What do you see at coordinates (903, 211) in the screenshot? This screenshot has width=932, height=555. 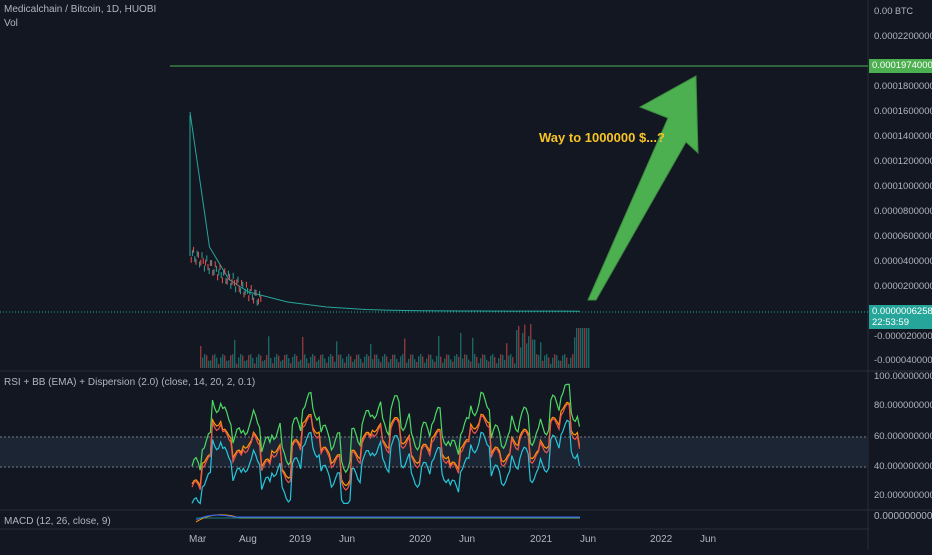 I see `price-tick-label: 0.0000800000` at bounding box center [903, 211].